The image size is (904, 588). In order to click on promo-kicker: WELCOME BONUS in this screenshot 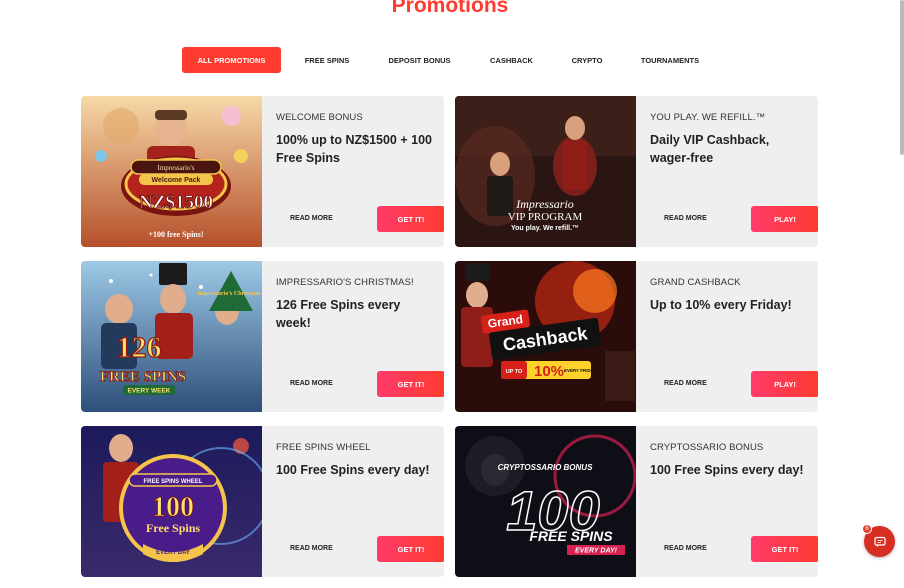, I will do `click(319, 117)`.